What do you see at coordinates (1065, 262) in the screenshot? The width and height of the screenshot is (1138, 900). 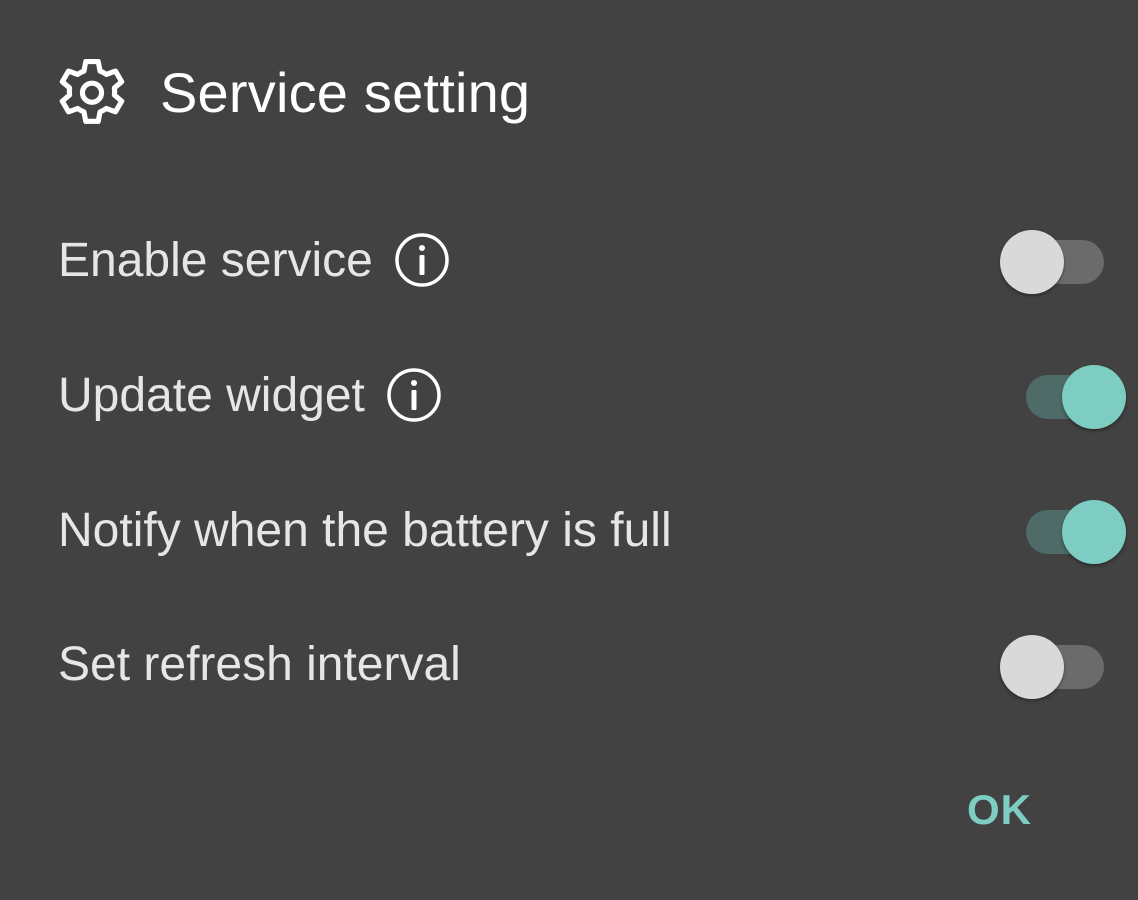 I see `enable-service-toggle` at bounding box center [1065, 262].